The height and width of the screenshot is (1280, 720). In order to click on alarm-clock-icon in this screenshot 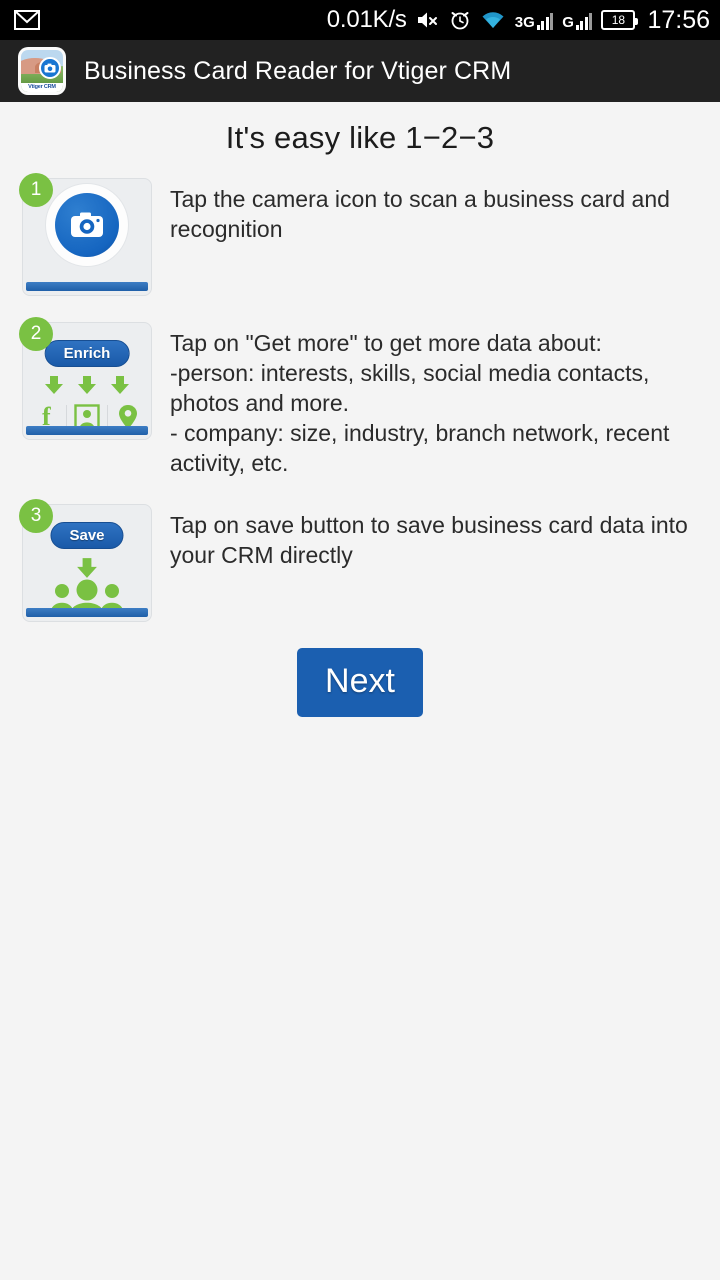, I will do `click(460, 20)`.